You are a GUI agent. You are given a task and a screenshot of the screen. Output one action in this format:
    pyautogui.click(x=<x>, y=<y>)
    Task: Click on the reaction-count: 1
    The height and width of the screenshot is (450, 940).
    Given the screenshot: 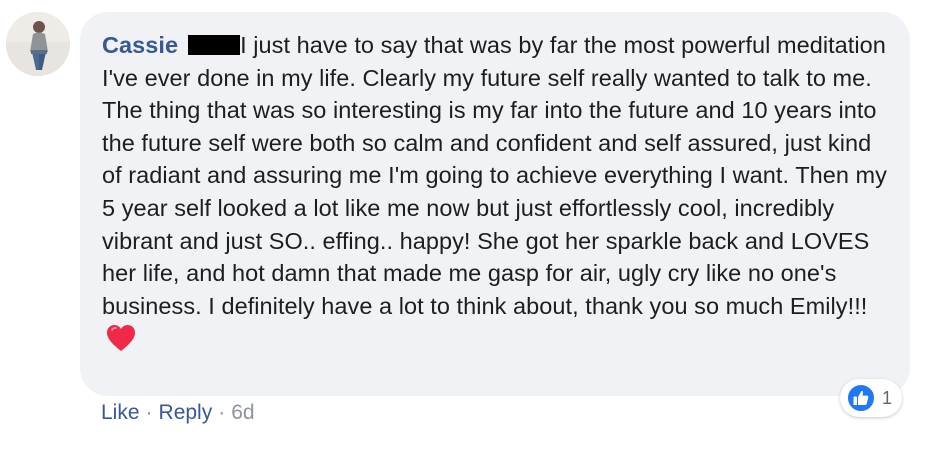 What is the action you would take?
    pyautogui.click(x=887, y=397)
    